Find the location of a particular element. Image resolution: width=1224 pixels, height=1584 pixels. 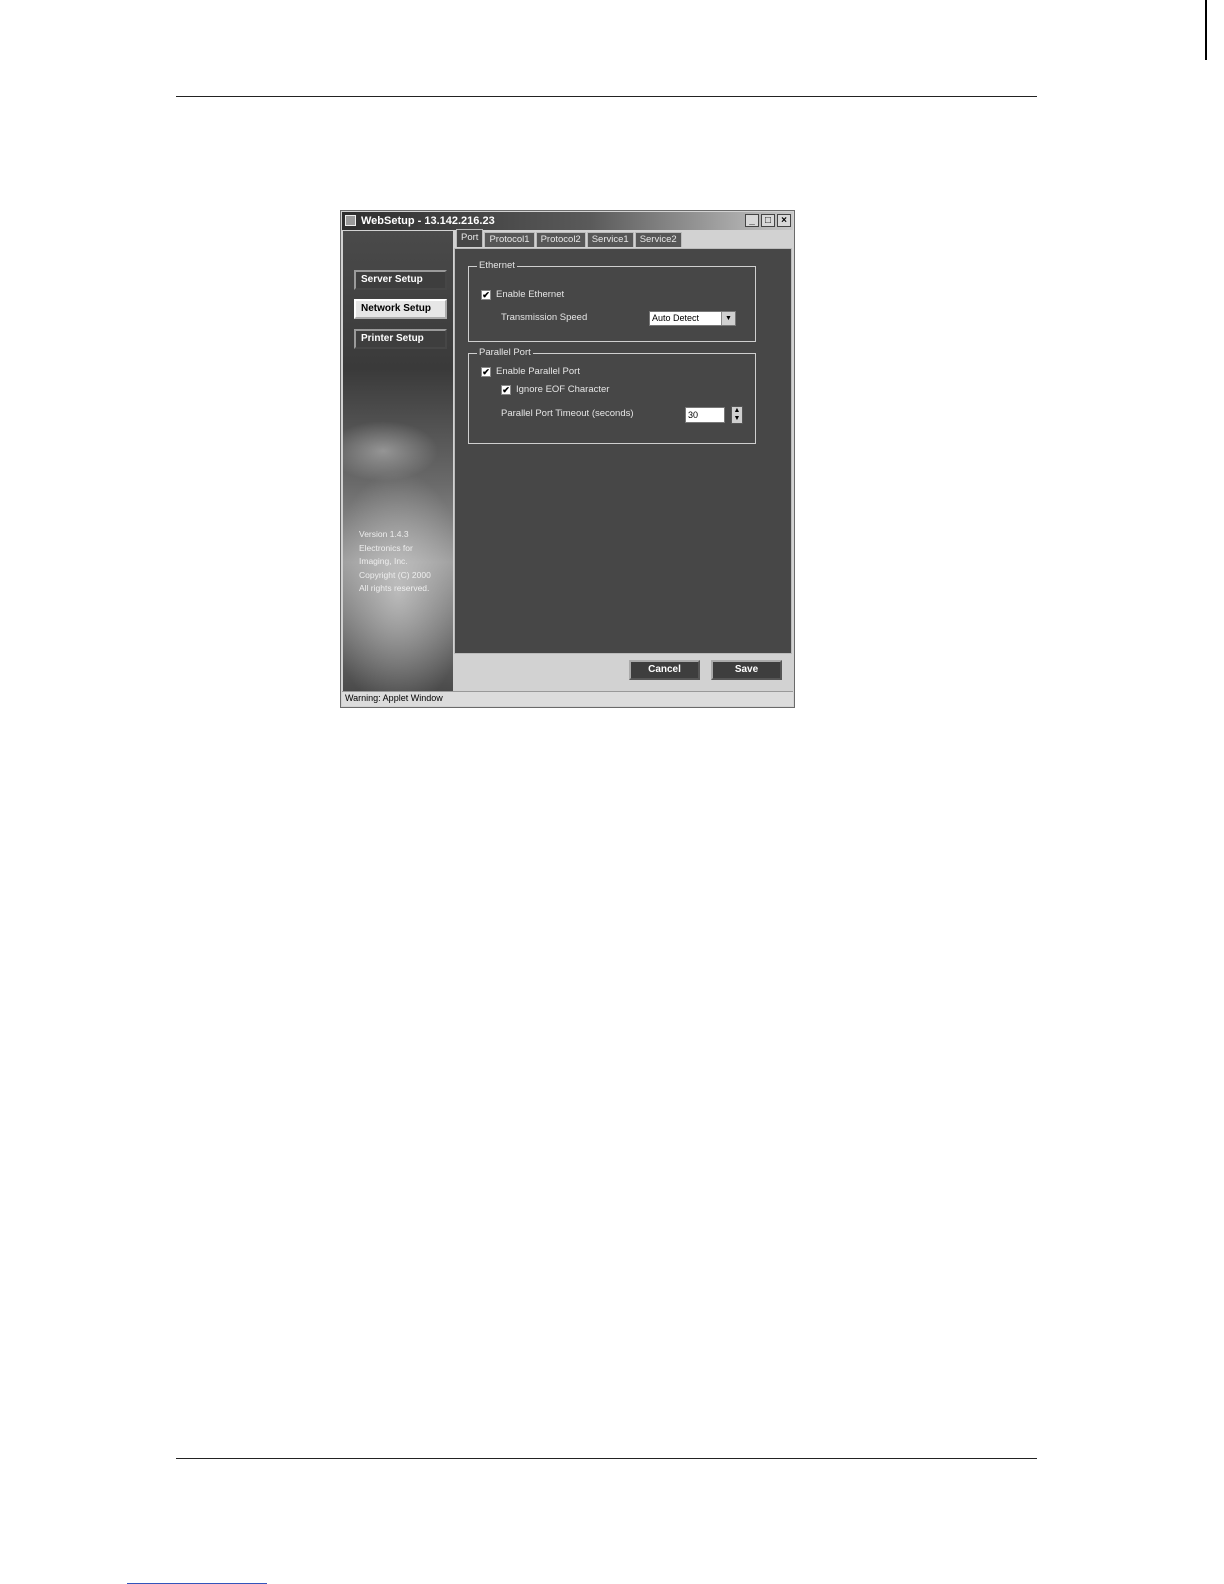

version-line: Imaging, Inc. is located at coordinates (383, 561).